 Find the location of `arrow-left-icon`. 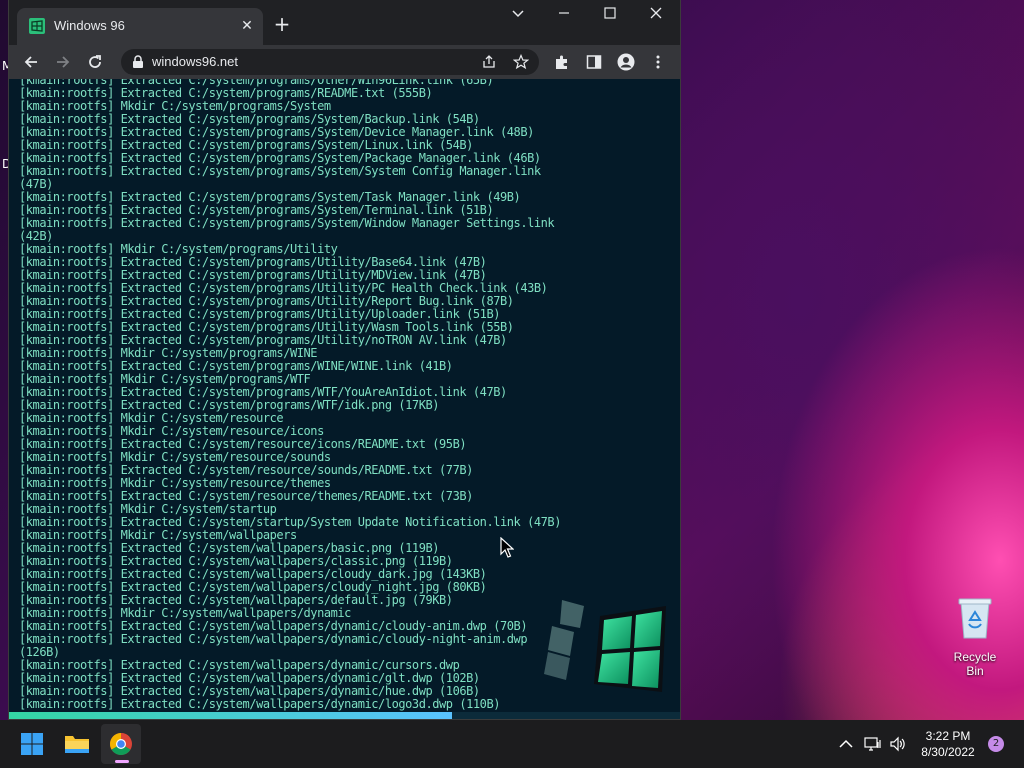

arrow-left-icon is located at coordinates (30, 62).